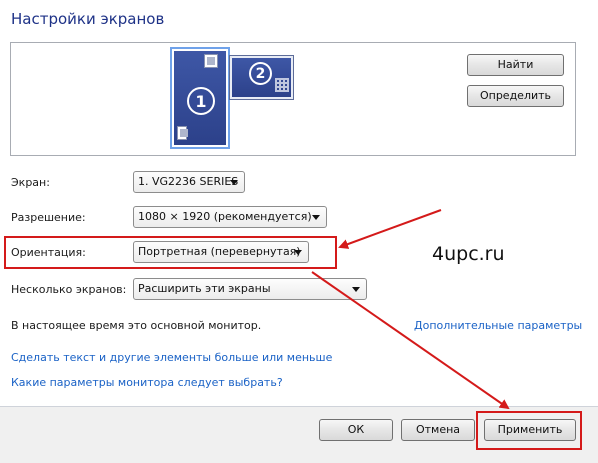 The image size is (598, 463). Describe the element at coordinates (225, 216) in the screenshot. I see `resolution-select-value: 1080 × 1920 (рекомендуется)` at that location.